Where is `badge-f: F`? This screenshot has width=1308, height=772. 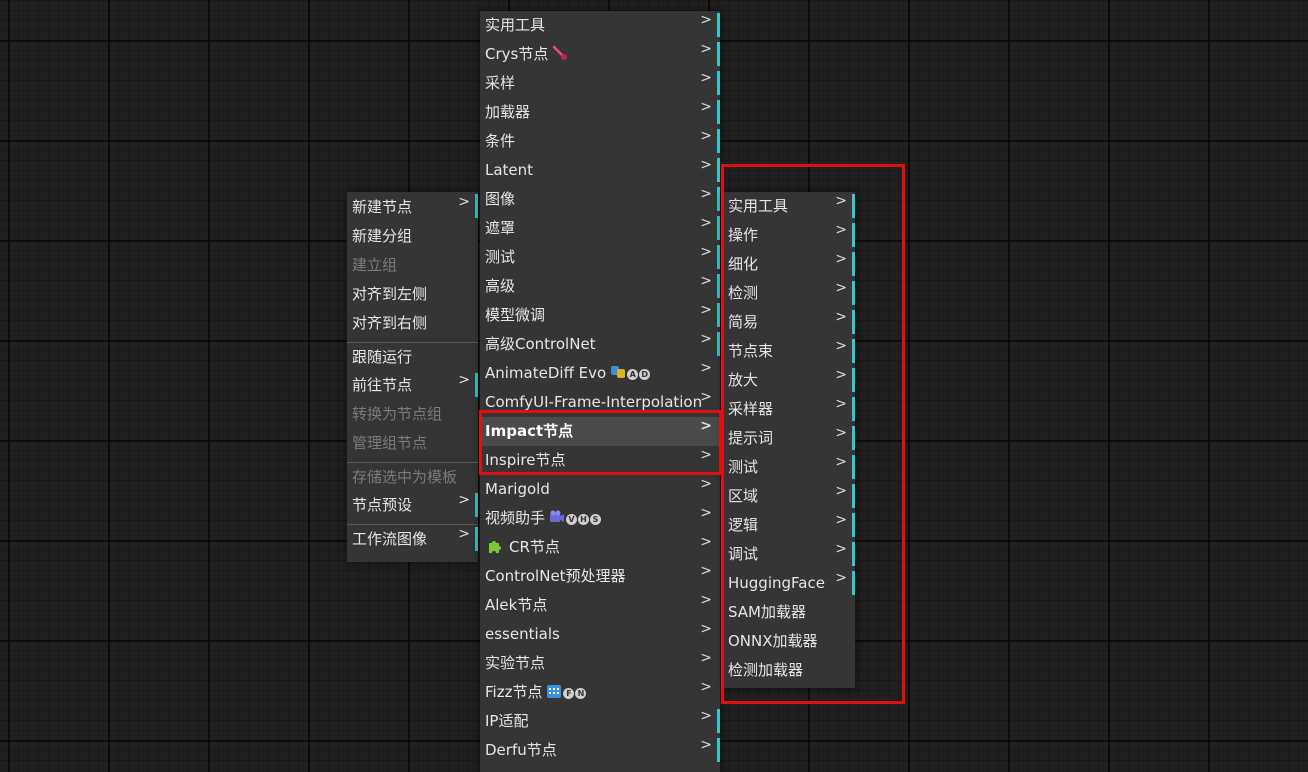 badge-f: F is located at coordinates (569, 693).